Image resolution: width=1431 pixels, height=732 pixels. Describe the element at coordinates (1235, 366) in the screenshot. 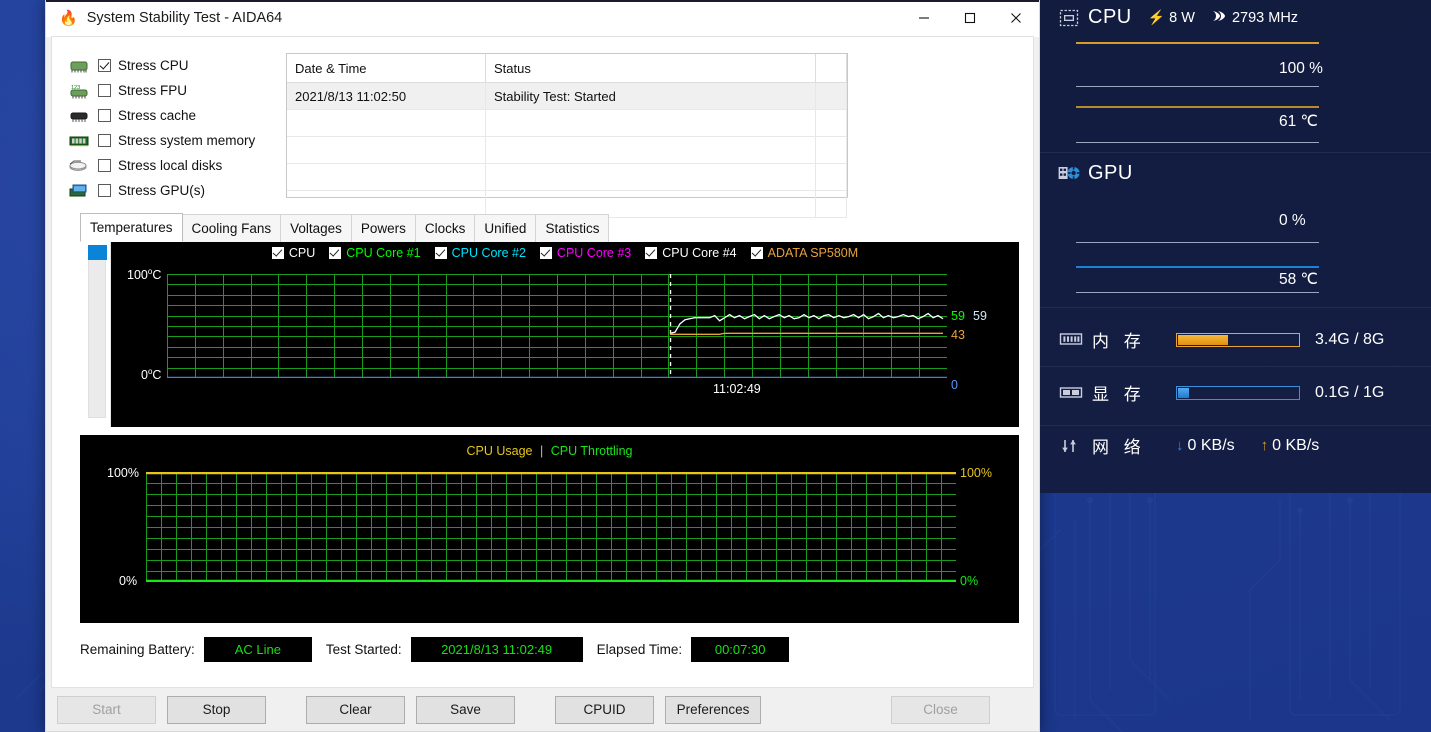

I see `sidebar-divider` at that location.